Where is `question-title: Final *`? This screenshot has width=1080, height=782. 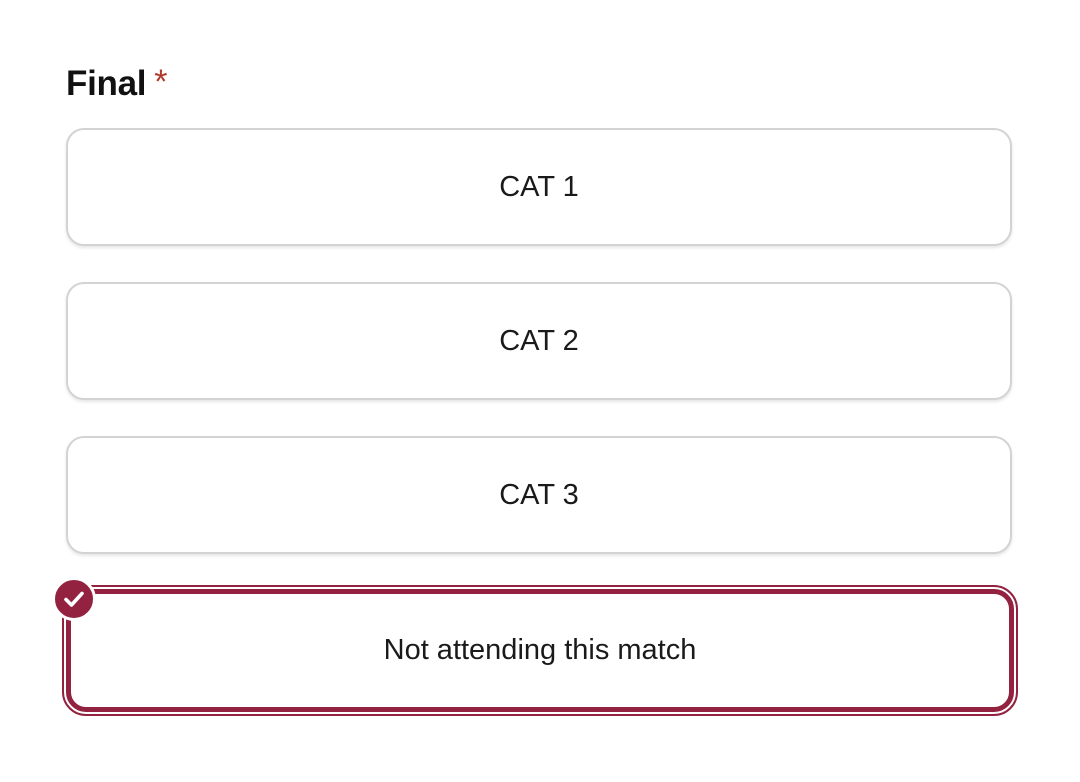 question-title: Final * is located at coordinates (116, 84).